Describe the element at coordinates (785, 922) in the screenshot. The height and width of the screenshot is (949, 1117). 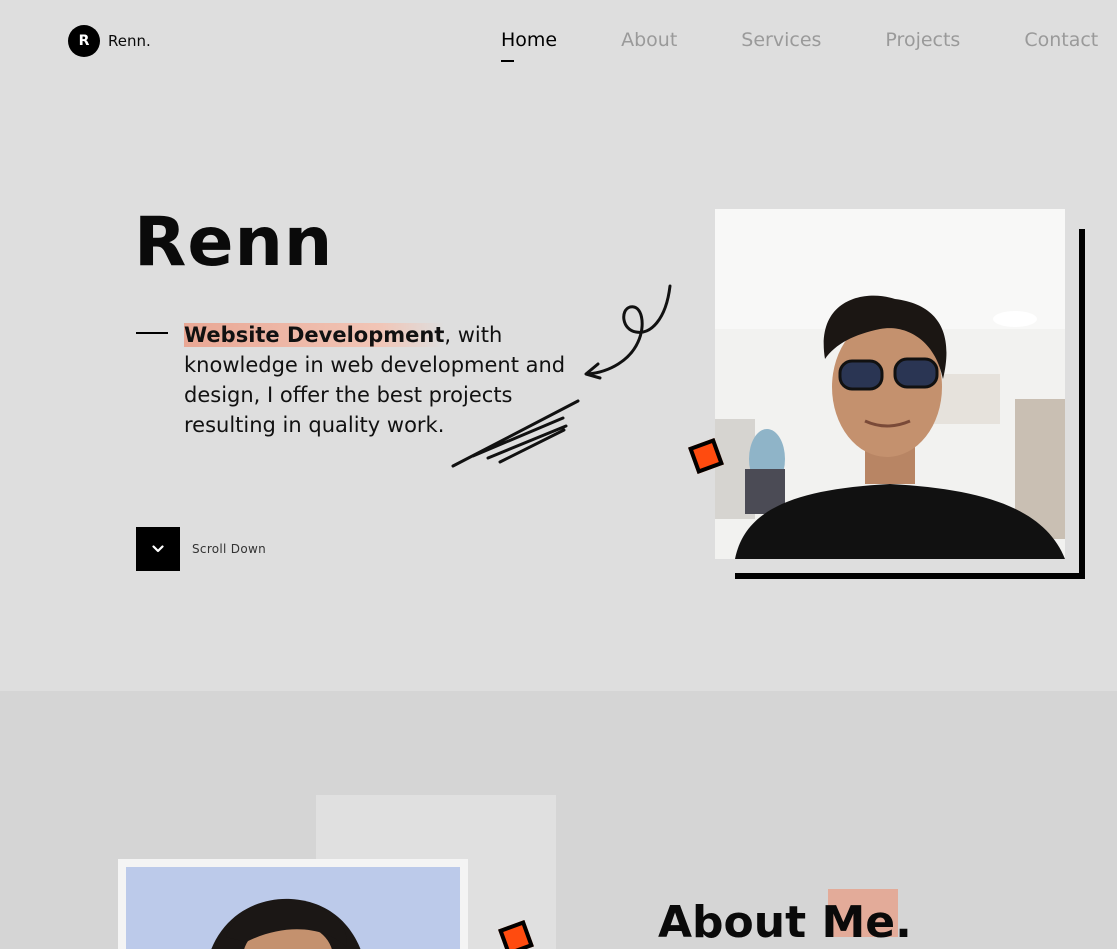
I see `about-title: About Me.` at that location.